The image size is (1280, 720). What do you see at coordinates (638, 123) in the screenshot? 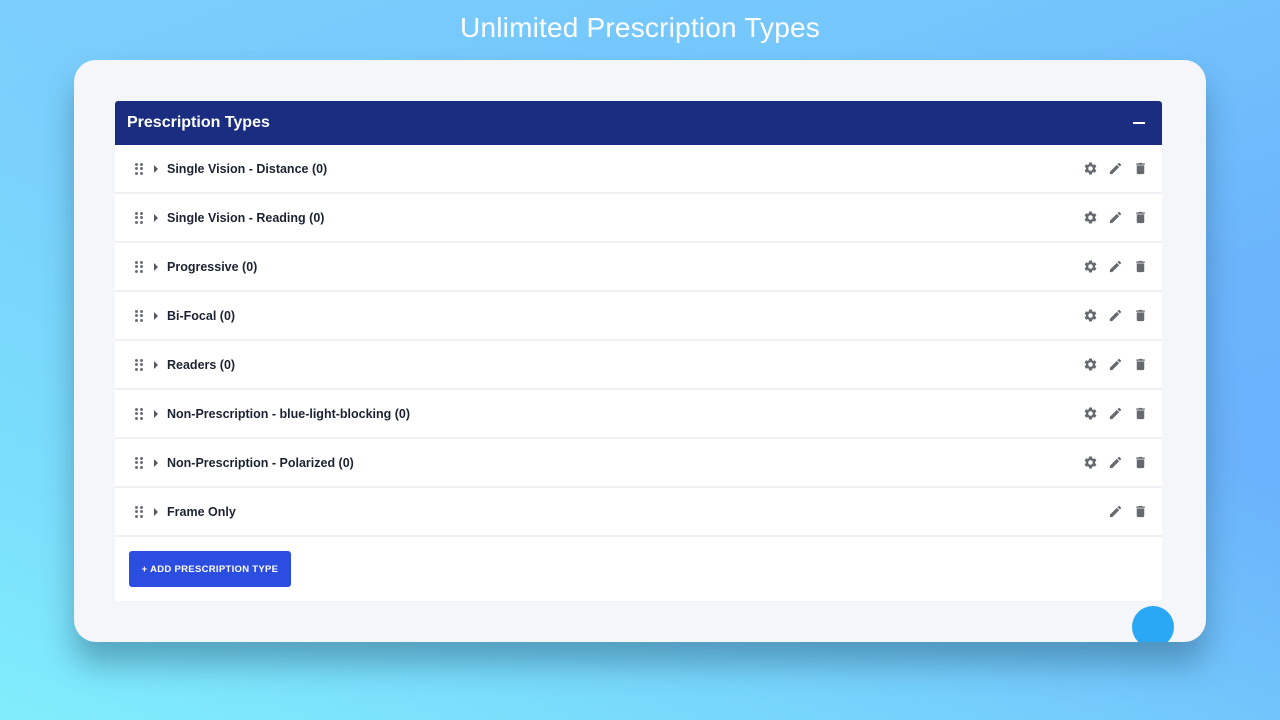
I see `panel-header: Prescription Types` at bounding box center [638, 123].